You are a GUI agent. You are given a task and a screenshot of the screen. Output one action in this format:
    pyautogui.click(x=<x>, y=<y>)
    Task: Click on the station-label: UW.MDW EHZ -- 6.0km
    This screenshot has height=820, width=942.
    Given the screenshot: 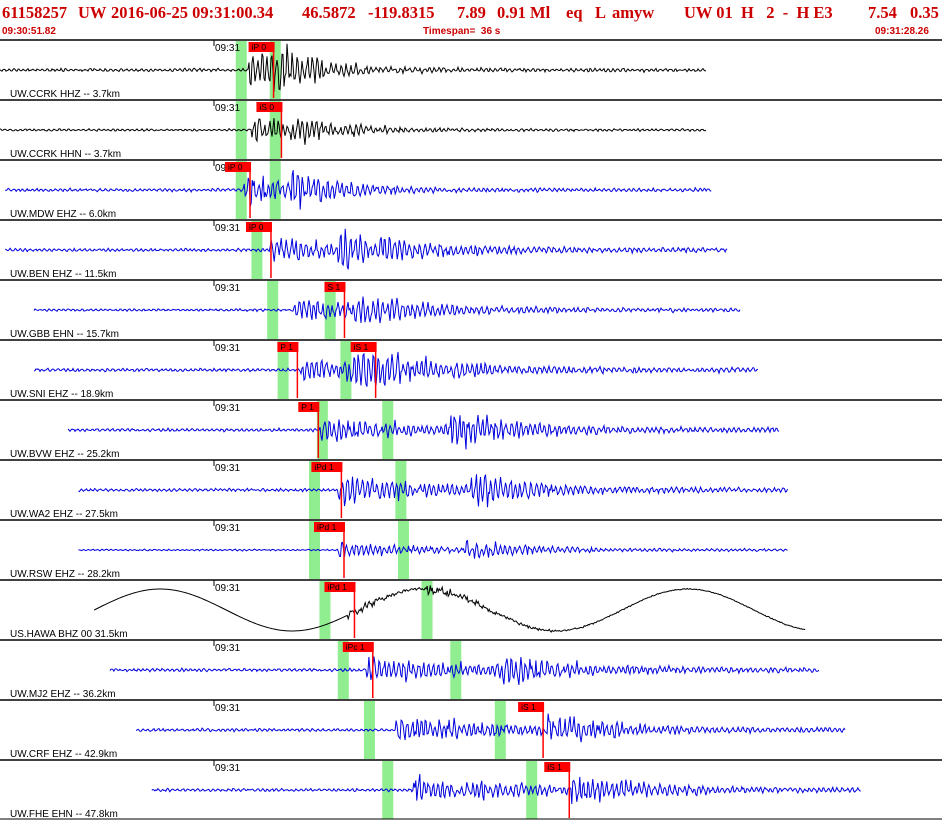 What is the action you would take?
    pyautogui.click(x=63, y=214)
    